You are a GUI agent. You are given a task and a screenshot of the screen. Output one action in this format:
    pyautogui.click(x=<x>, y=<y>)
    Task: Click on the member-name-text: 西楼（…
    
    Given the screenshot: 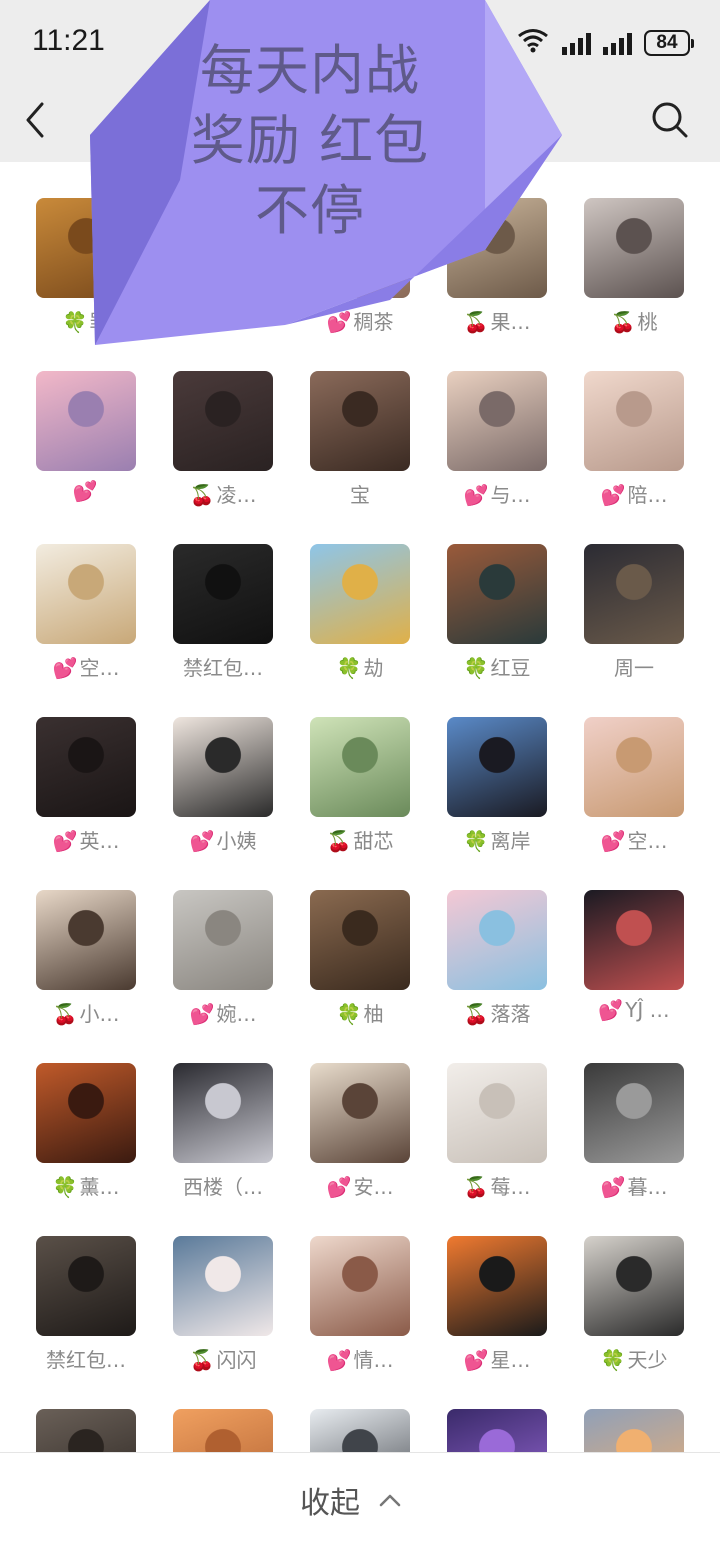 What is the action you would take?
    pyautogui.click(x=223, y=1187)
    